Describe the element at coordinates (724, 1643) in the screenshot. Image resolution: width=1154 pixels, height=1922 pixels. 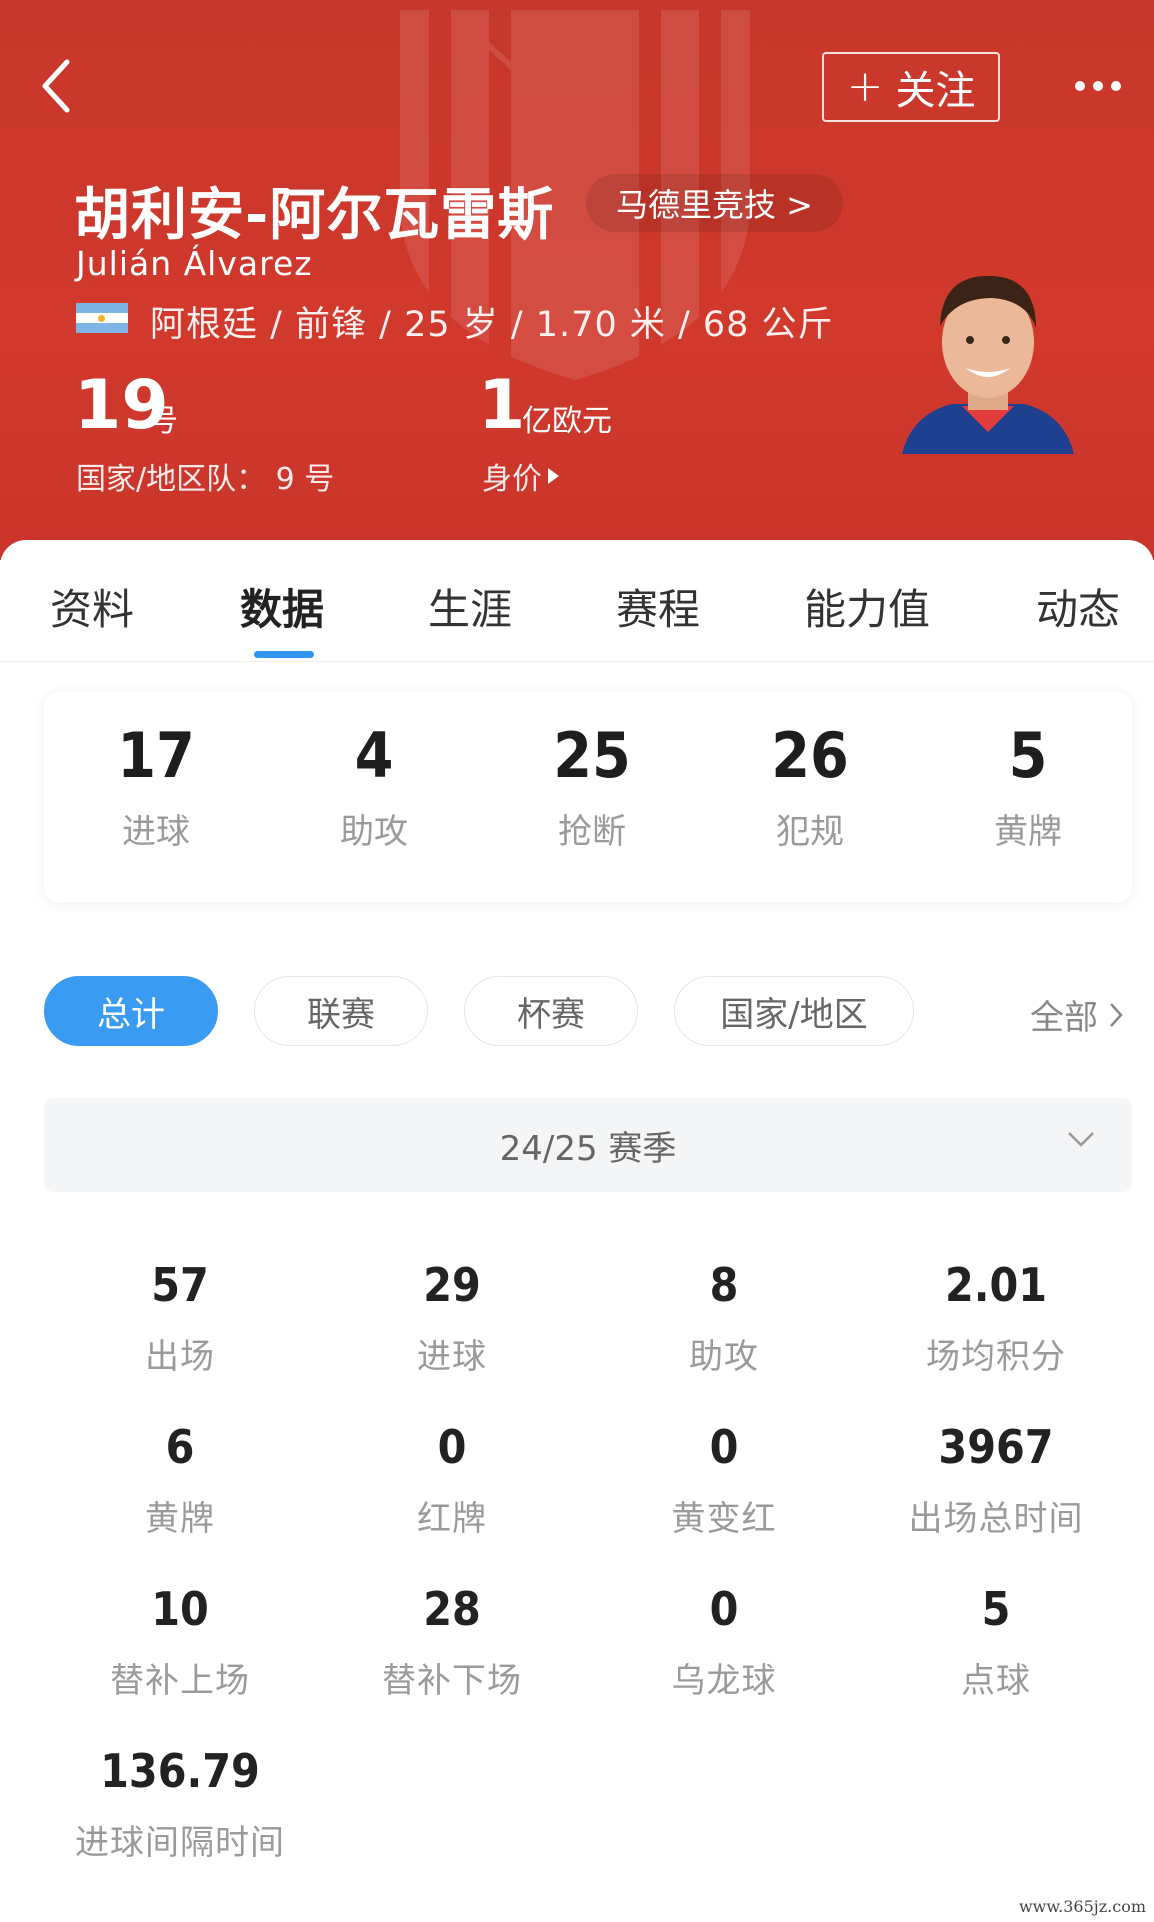
I see `stat-own-goals: 0 乌龙球` at that location.